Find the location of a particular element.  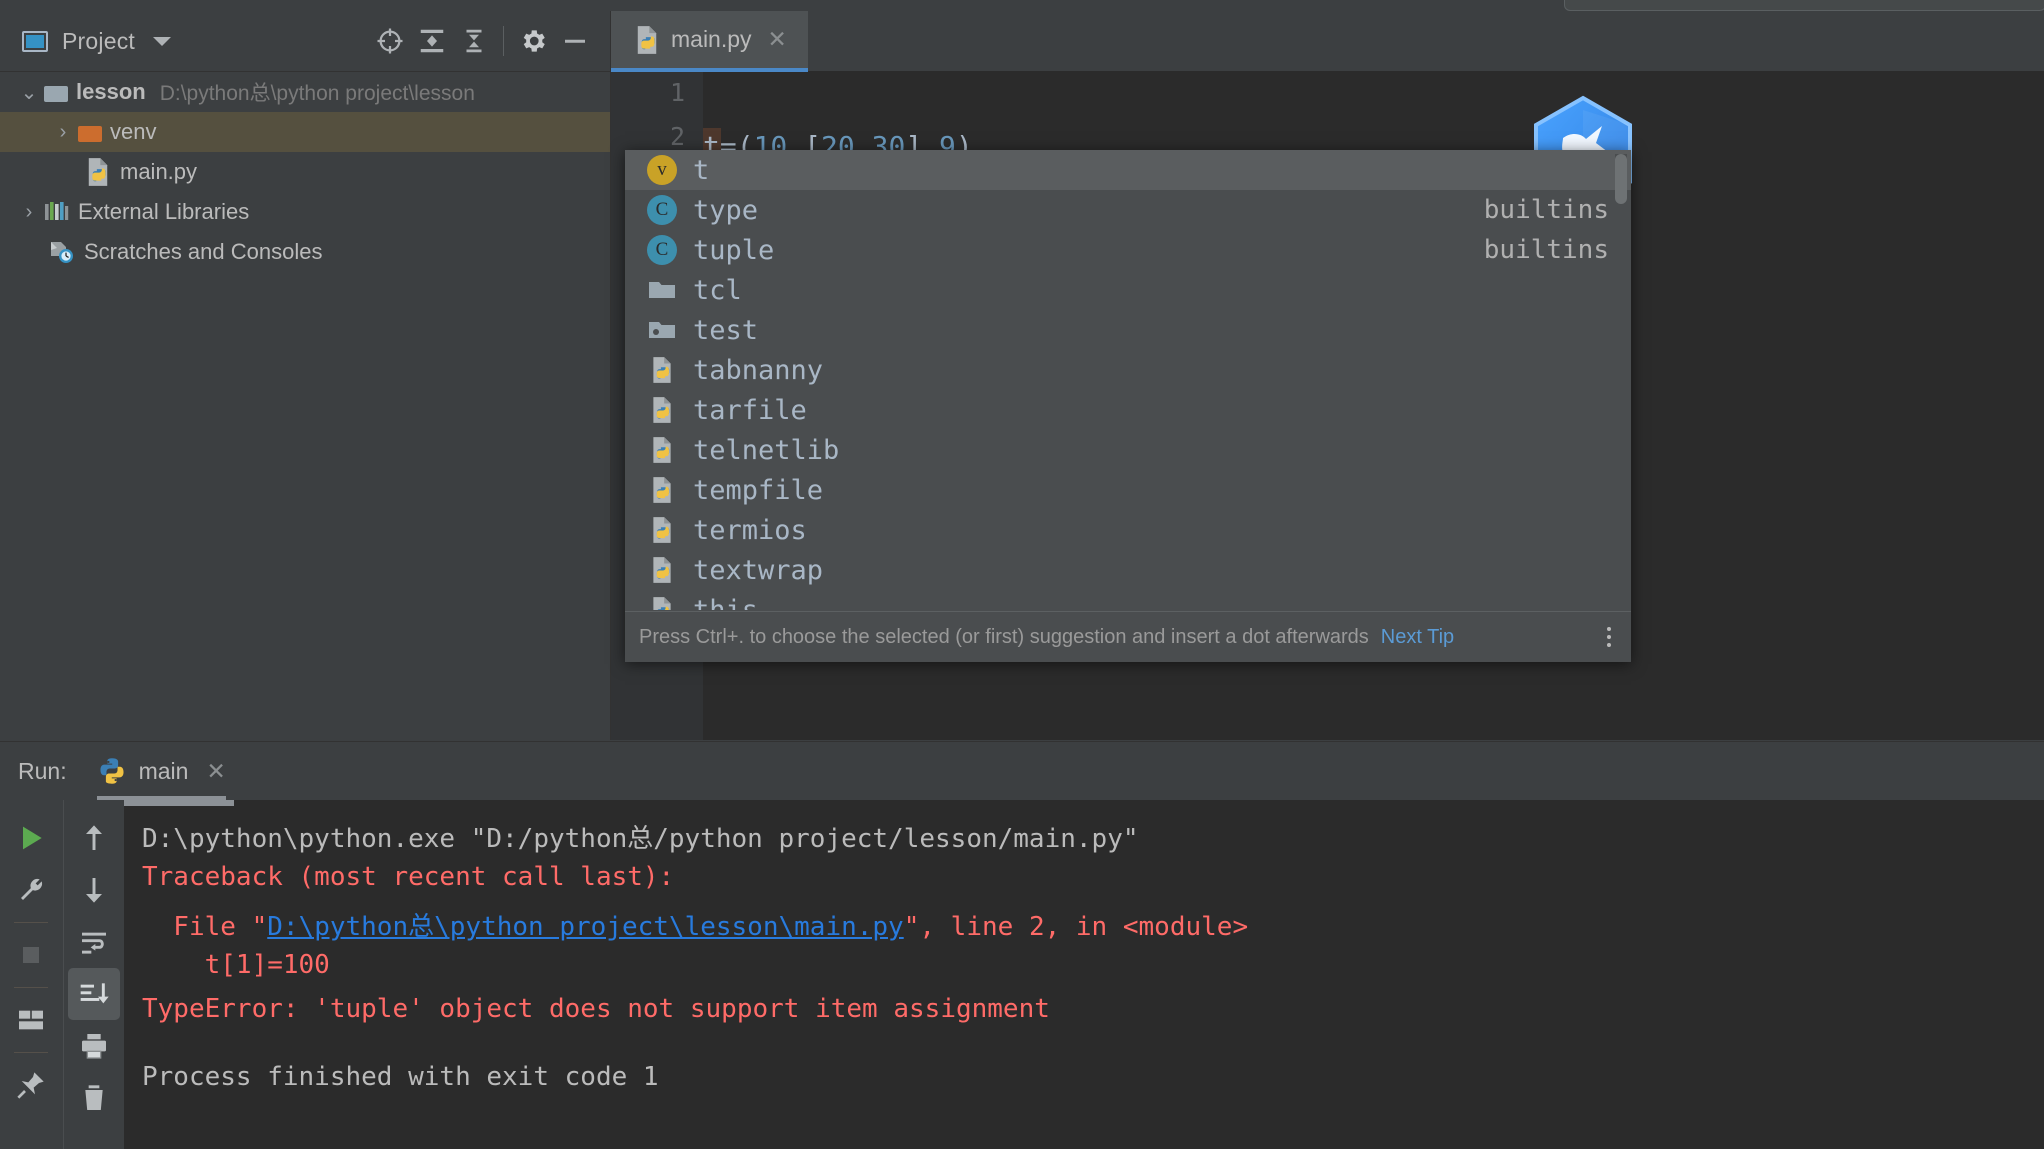

pin-tab-icon is located at coordinates (31, 1085).